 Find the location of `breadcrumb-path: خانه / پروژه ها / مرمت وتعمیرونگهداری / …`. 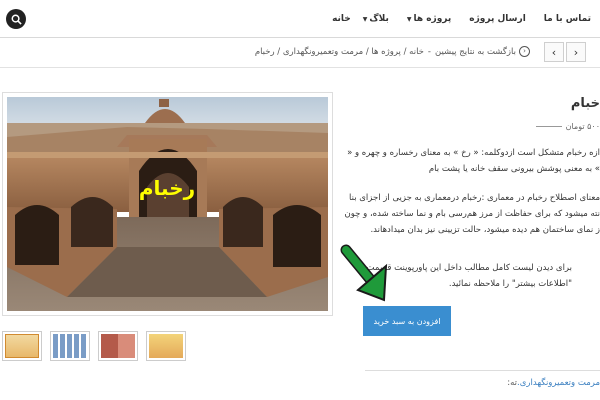

breadcrumb-path: خانه / پروژه ها / مرمت وتعمیرونگهداری / … is located at coordinates (339, 52).